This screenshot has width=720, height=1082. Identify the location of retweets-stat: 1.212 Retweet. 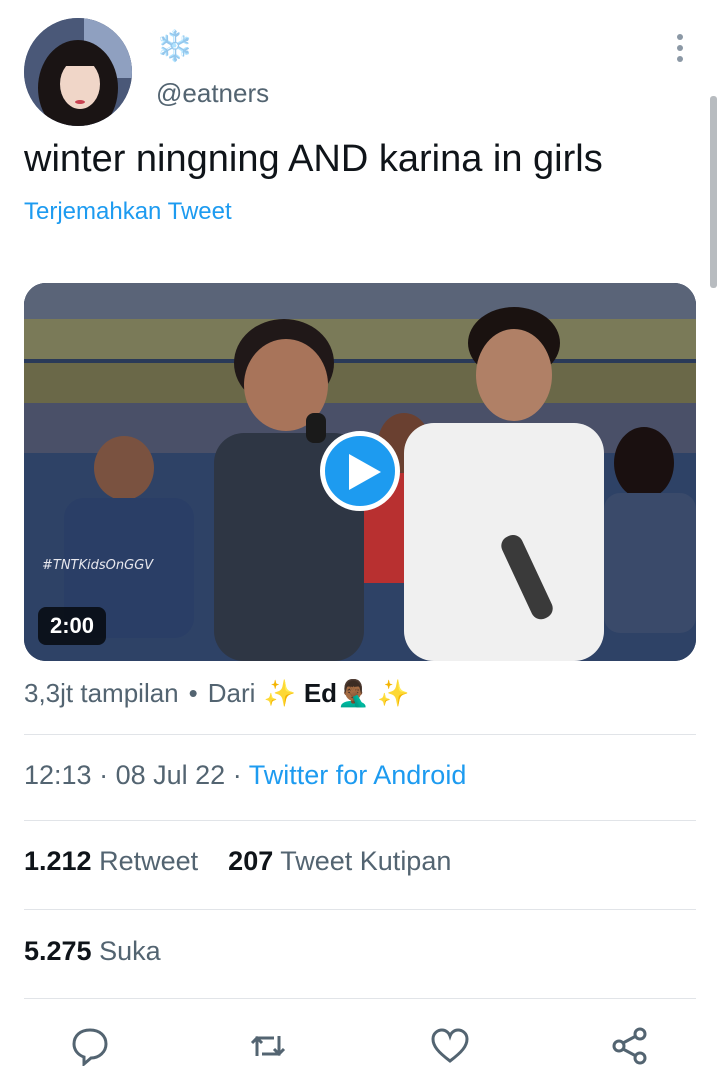
(111, 861).